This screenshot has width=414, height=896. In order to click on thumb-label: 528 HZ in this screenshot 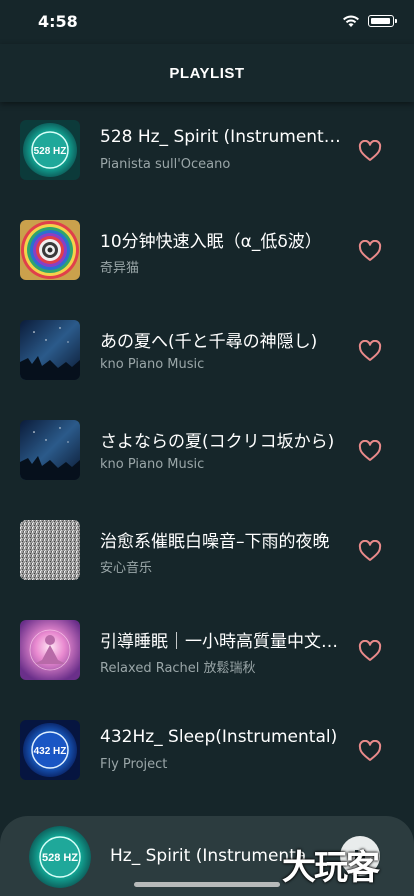, I will do `click(50, 151)`.